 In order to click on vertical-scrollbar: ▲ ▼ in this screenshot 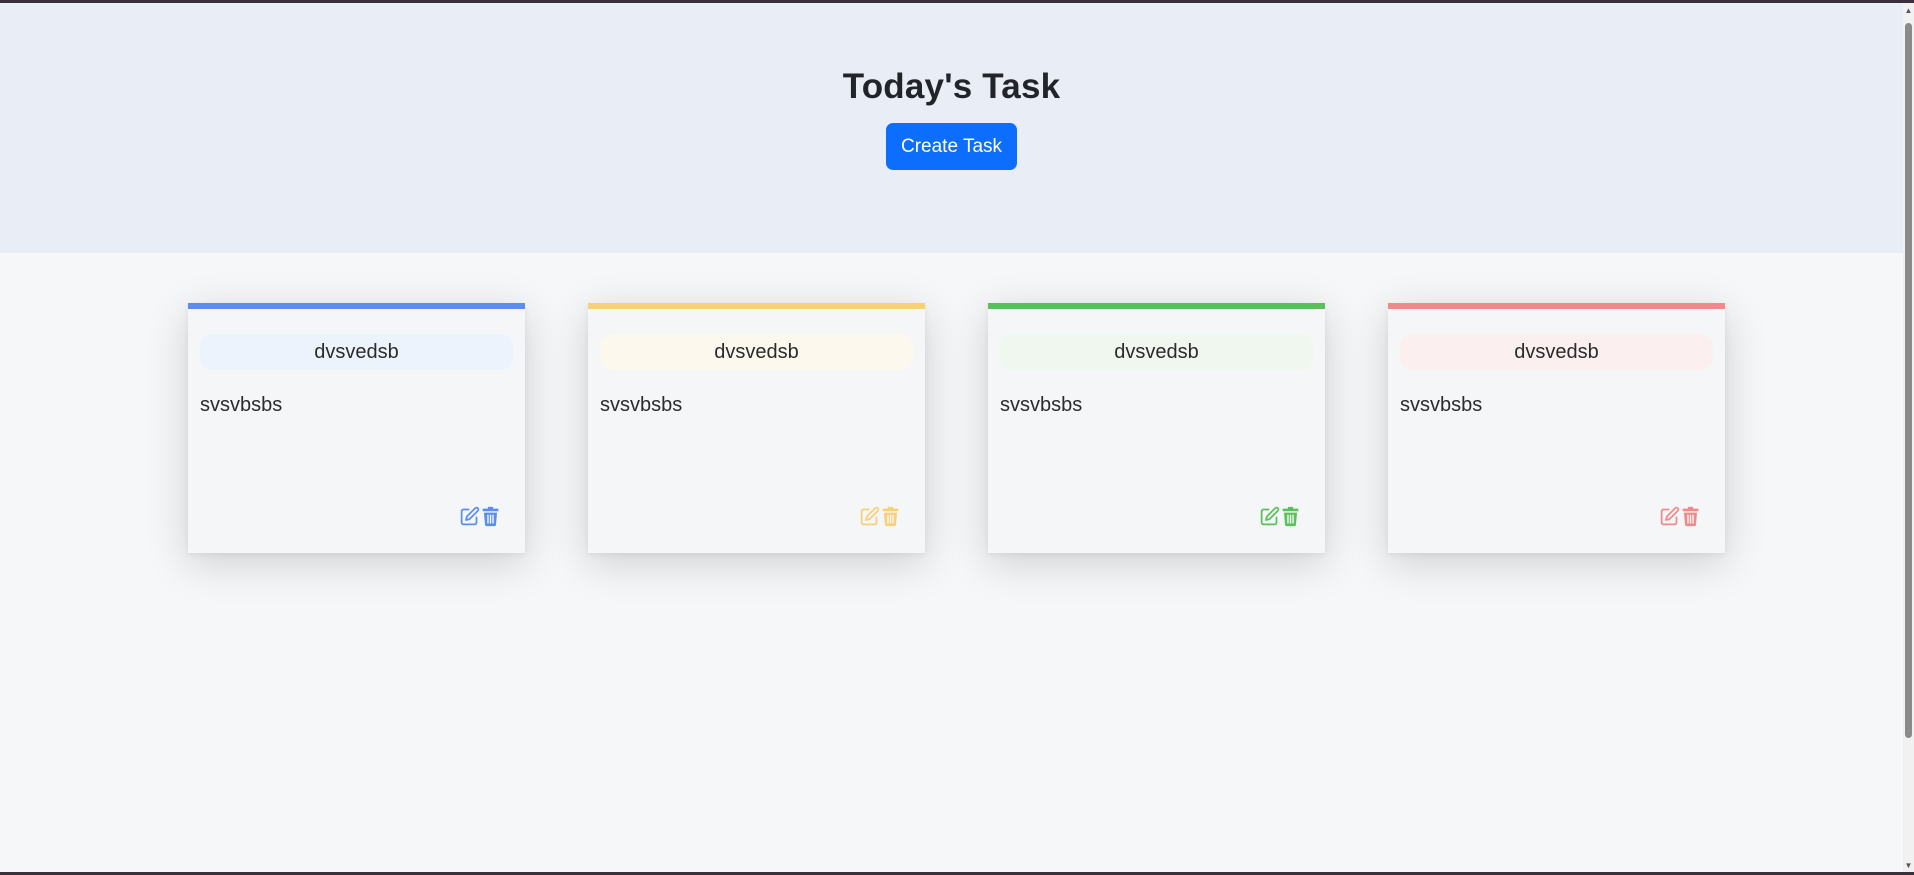, I will do `click(1908, 437)`.